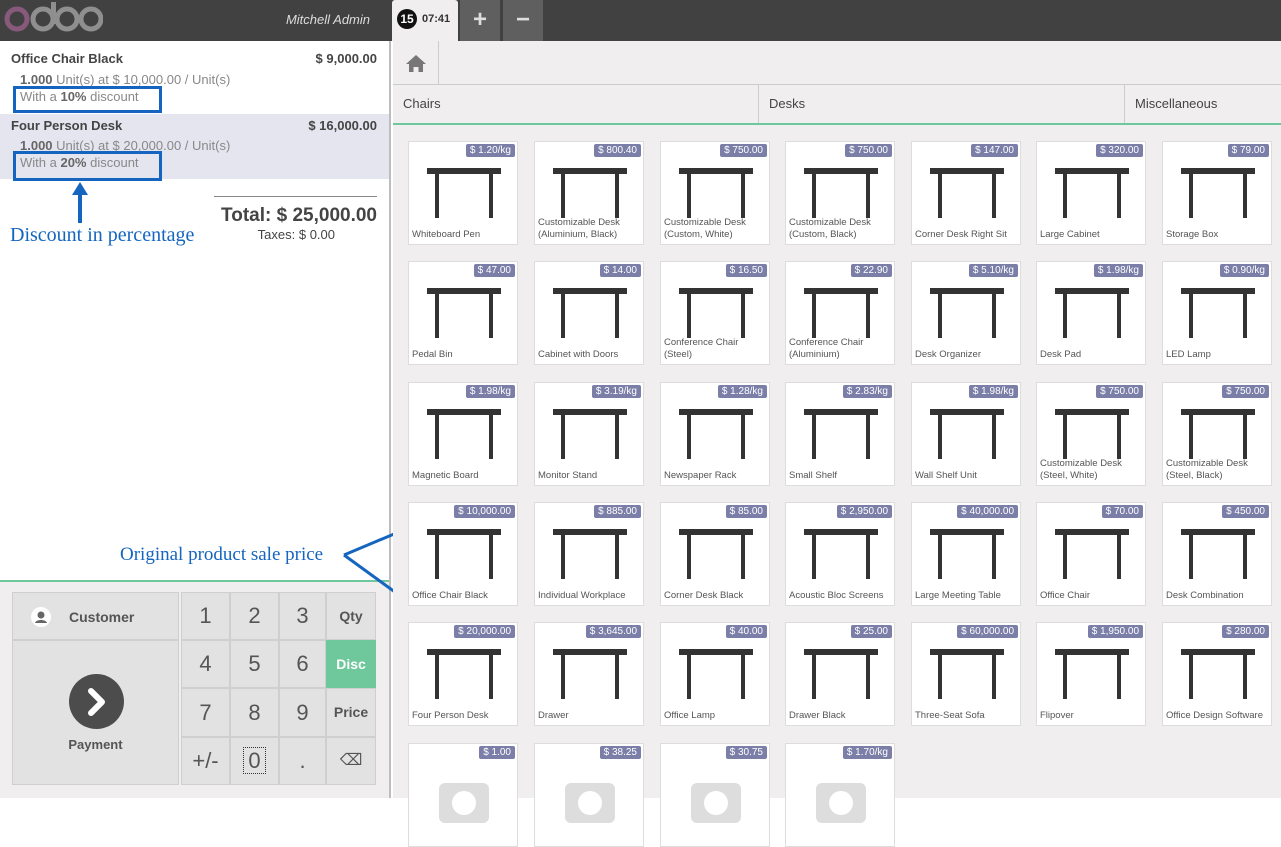 This screenshot has width=1281, height=847. I want to click on customer-button: Customer, so click(95, 616).